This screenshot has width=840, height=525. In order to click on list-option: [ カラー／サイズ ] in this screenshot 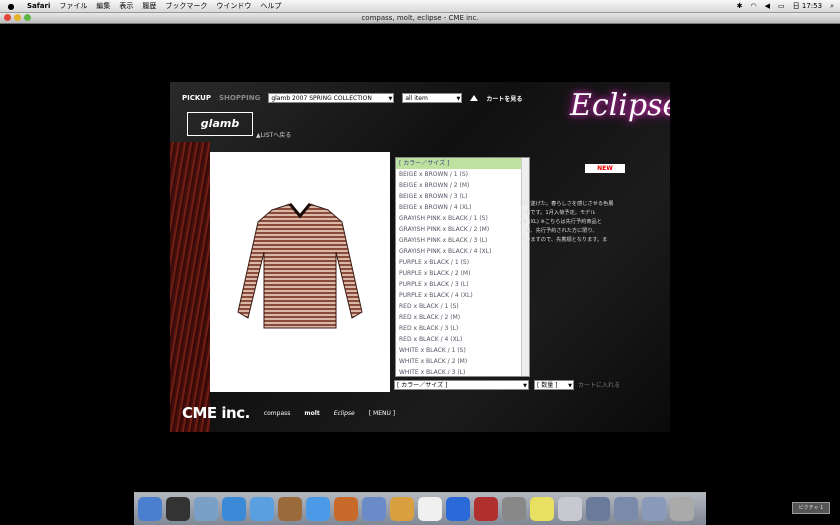, I will do `click(462, 163)`.